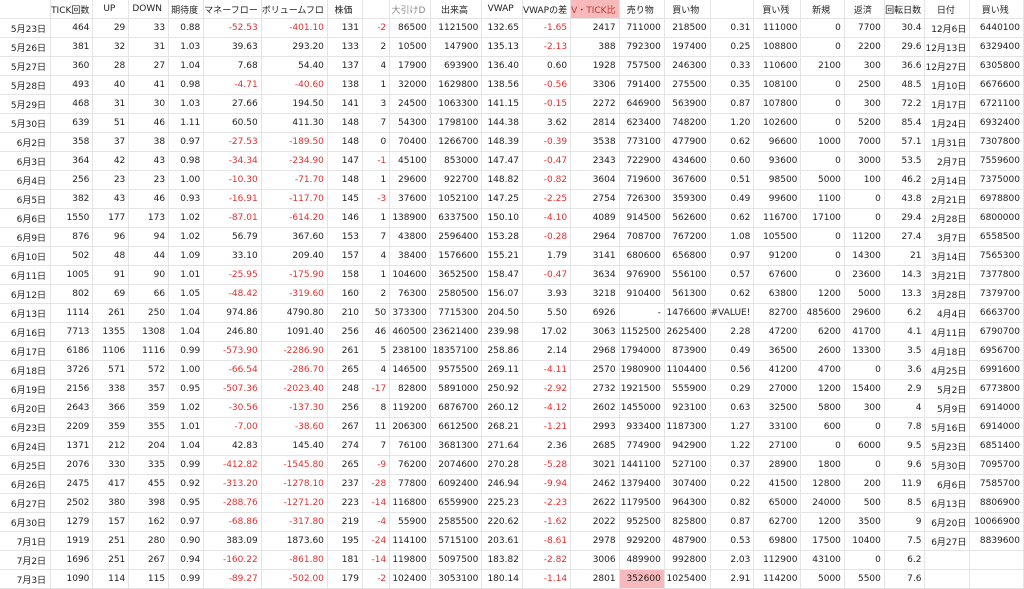 This screenshot has width=1024, height=589. What do you see at coordinates (376, 541) in the screenshot?
I see `table-cell: -24` at bounding box center [376, 541].